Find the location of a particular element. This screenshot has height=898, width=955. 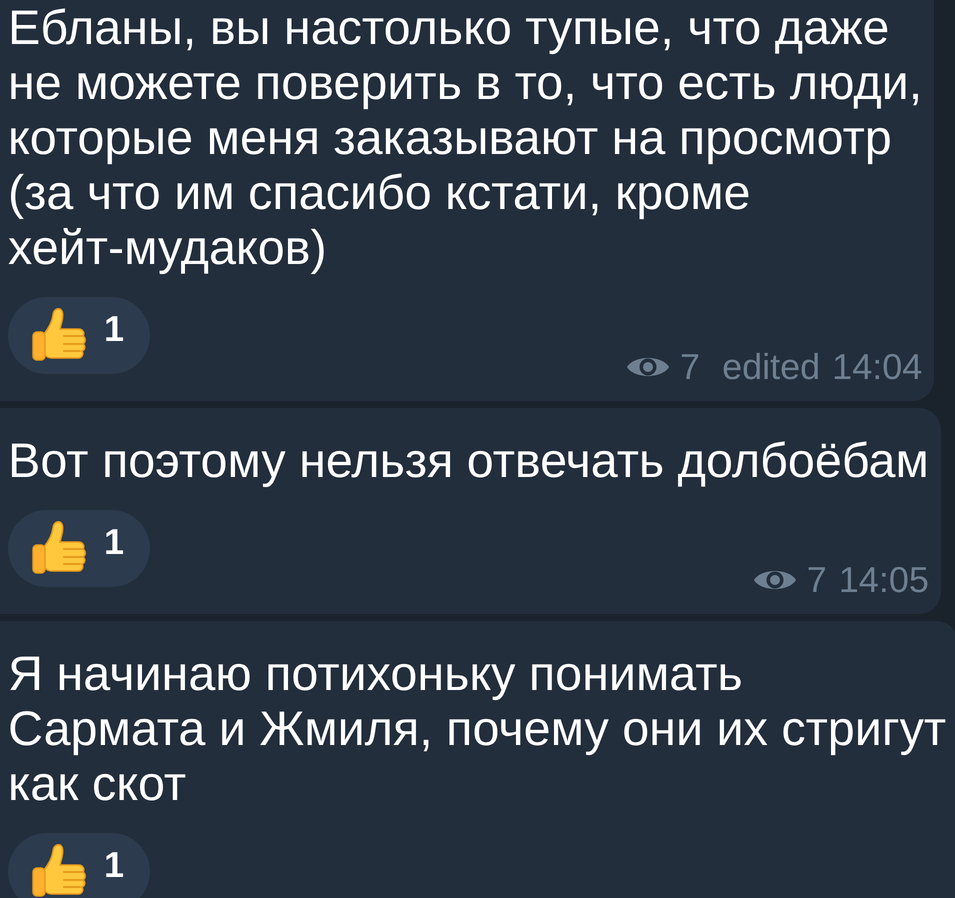

thumbs-up-icon is located at coordinates (59, 870).